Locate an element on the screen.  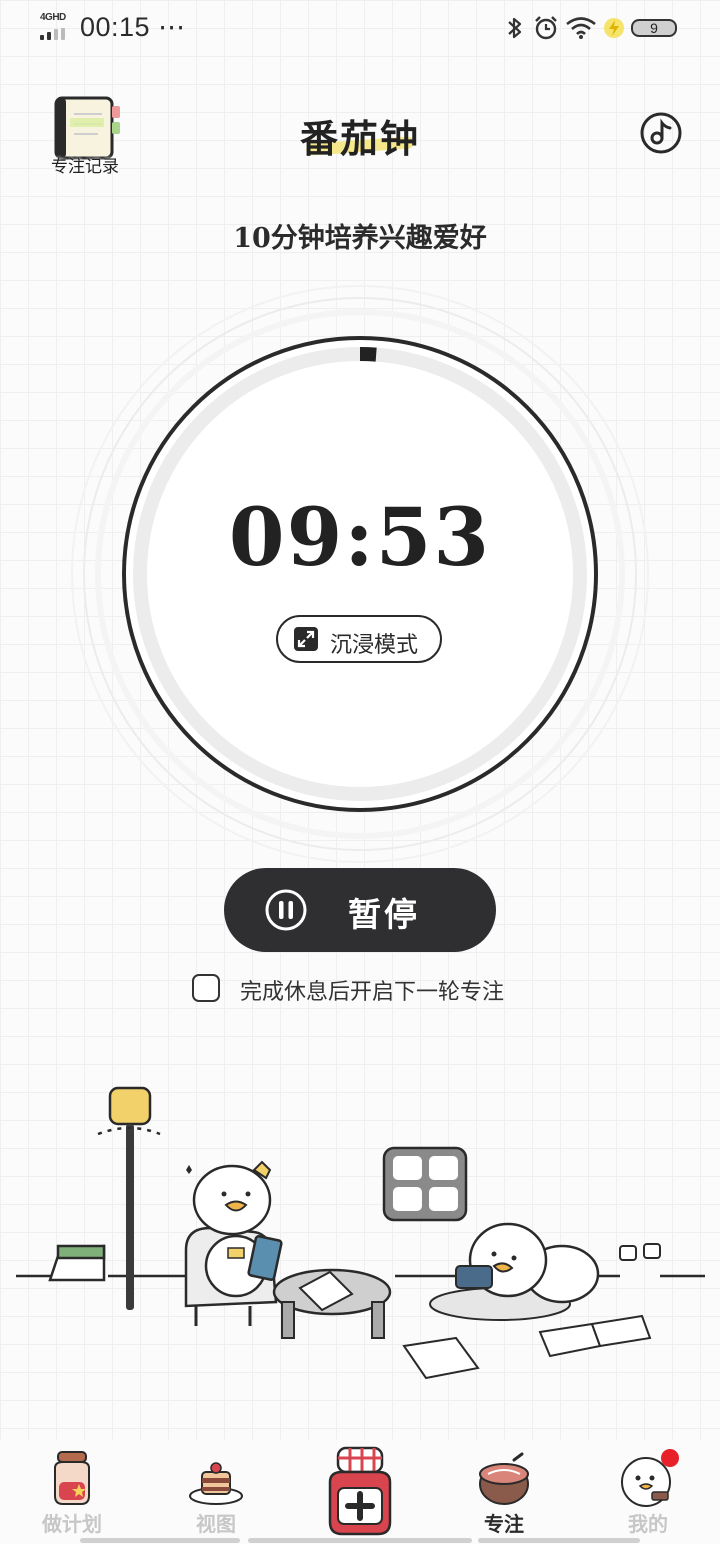
tomato-pot-icon is located at coordinates (504, 1478).